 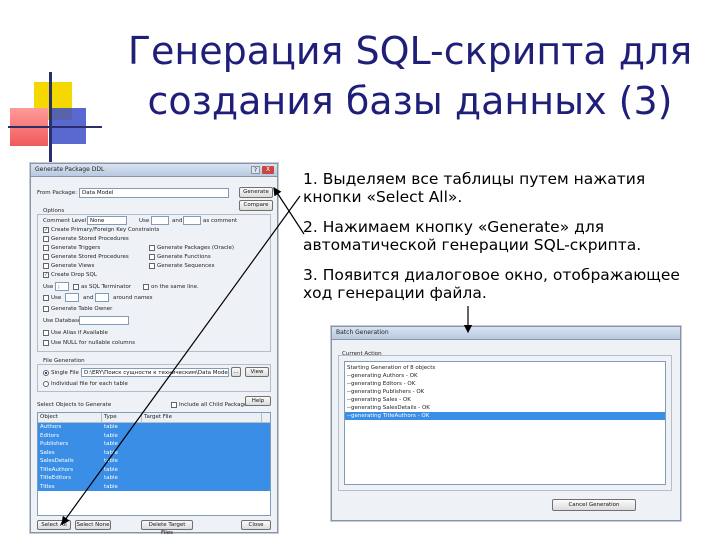 What do you see at coordinates (256, 192) in the screenshot?
I see `generate-button: Generate` at bounding box center [256, 192].